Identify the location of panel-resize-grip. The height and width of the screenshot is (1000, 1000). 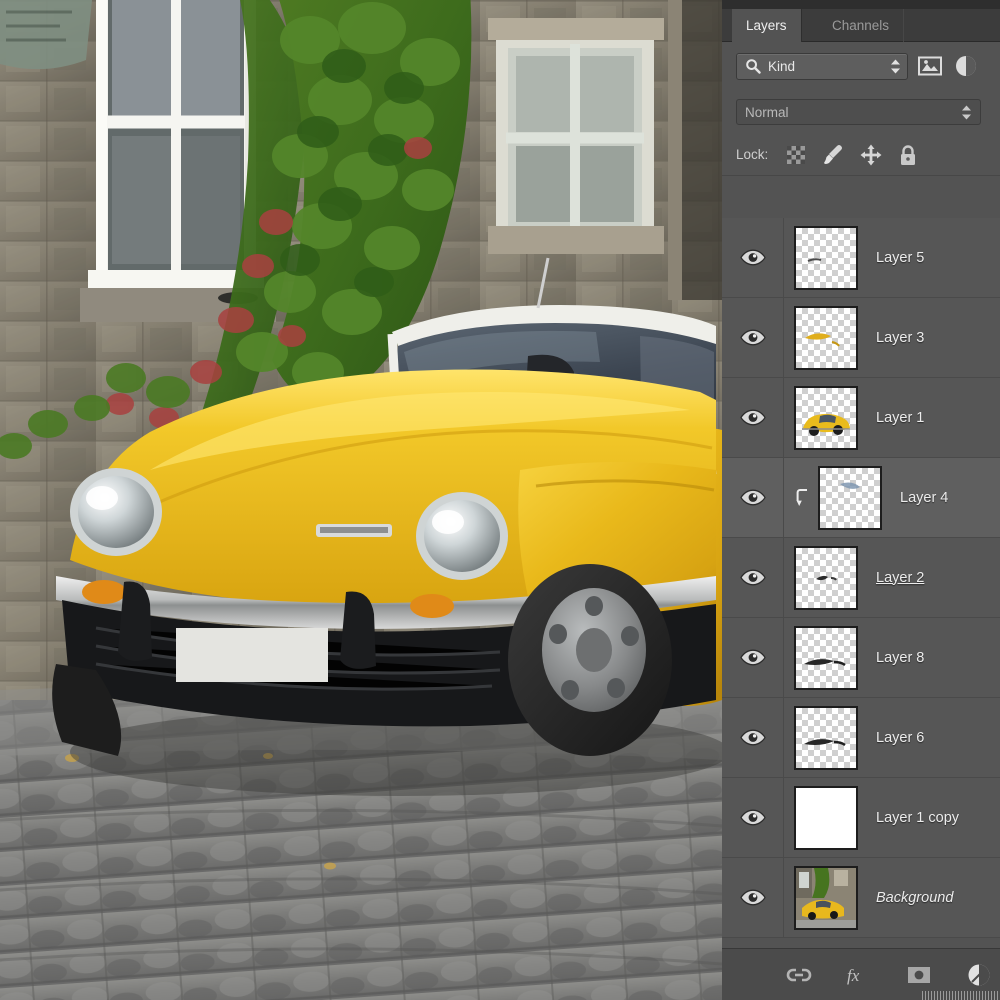
(961, 995).